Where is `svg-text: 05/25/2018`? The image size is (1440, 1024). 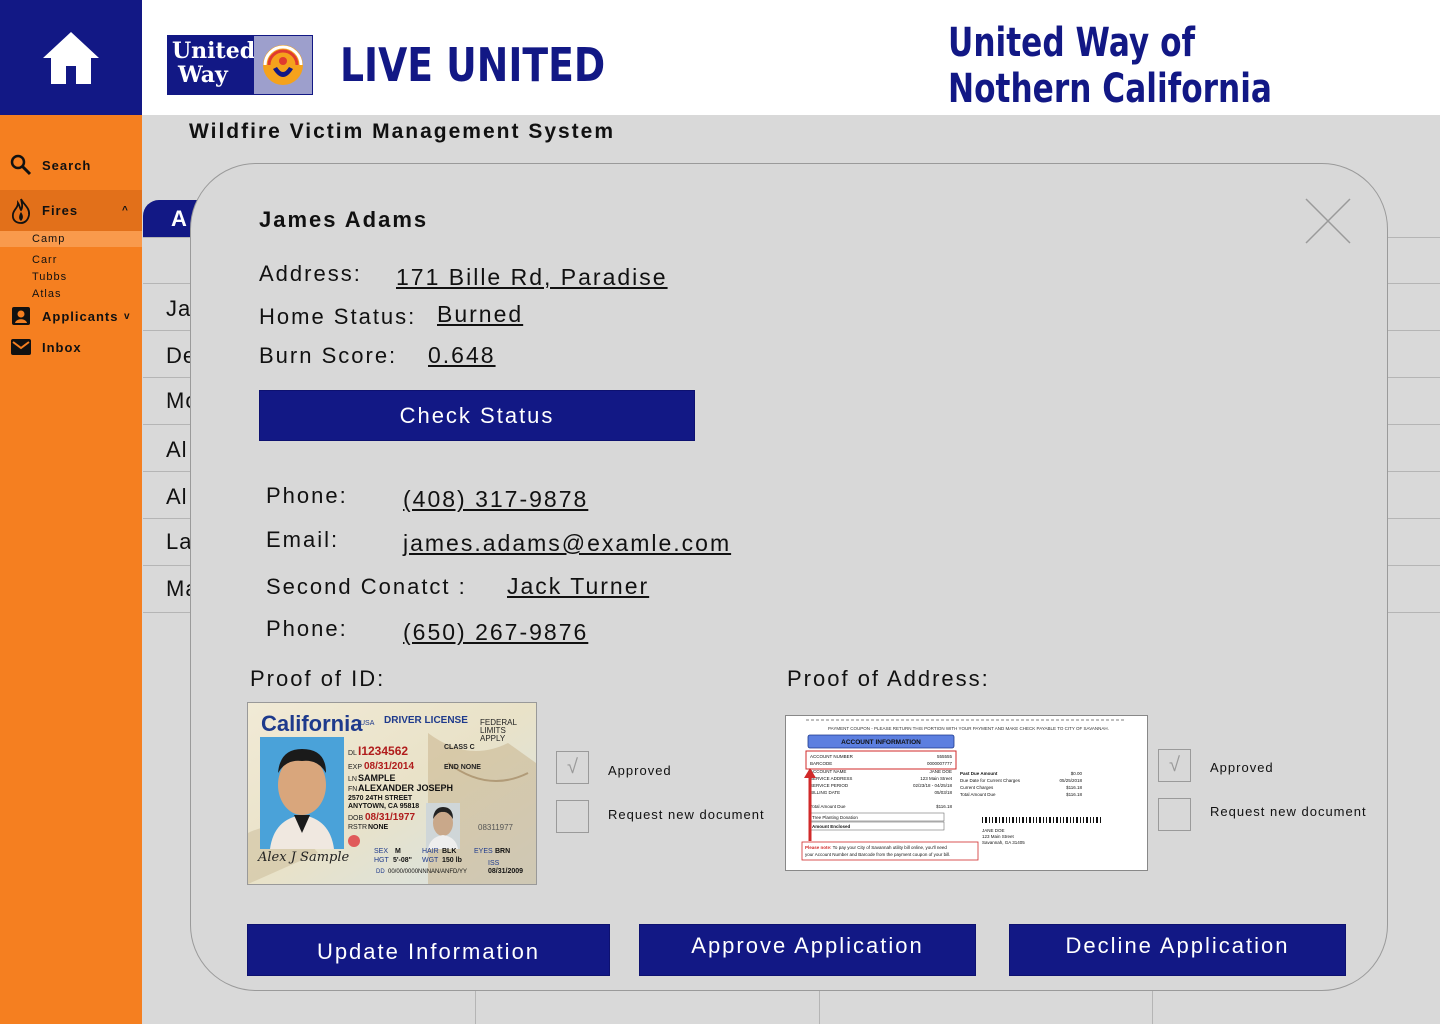
svg-text: 05/25/2018 is located at coordinates (1070, 780).